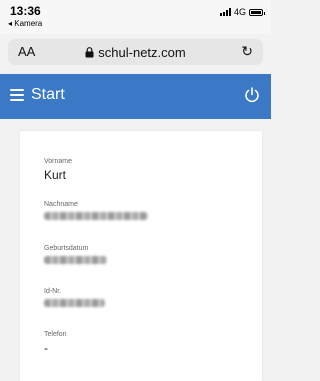 Image resolution: width=320 pixels, height=381 pixels. What do you see at coordinates (89, 52) in the screenshot?
I see `lock-icon` at bounding box center [89, 52].